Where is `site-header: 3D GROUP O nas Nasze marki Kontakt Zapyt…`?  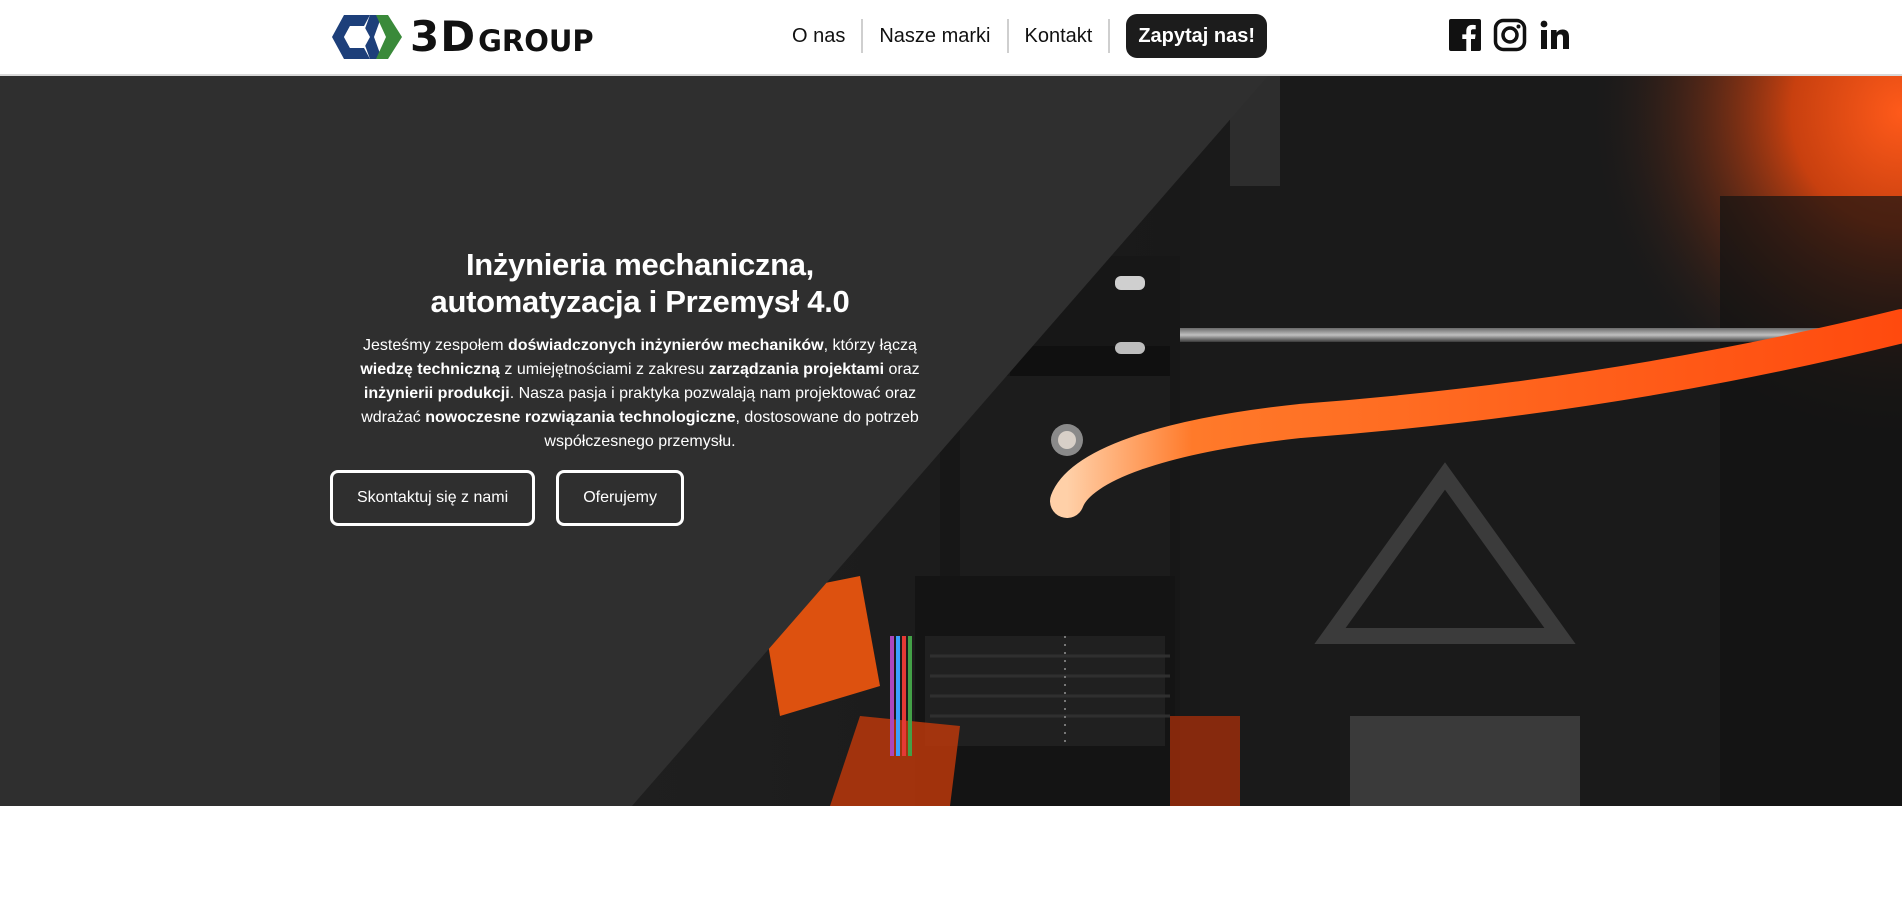
site-header: 3D GROUP O nas Nasze marki Kontakt Zapyt… is located at coordinates (951, 38).